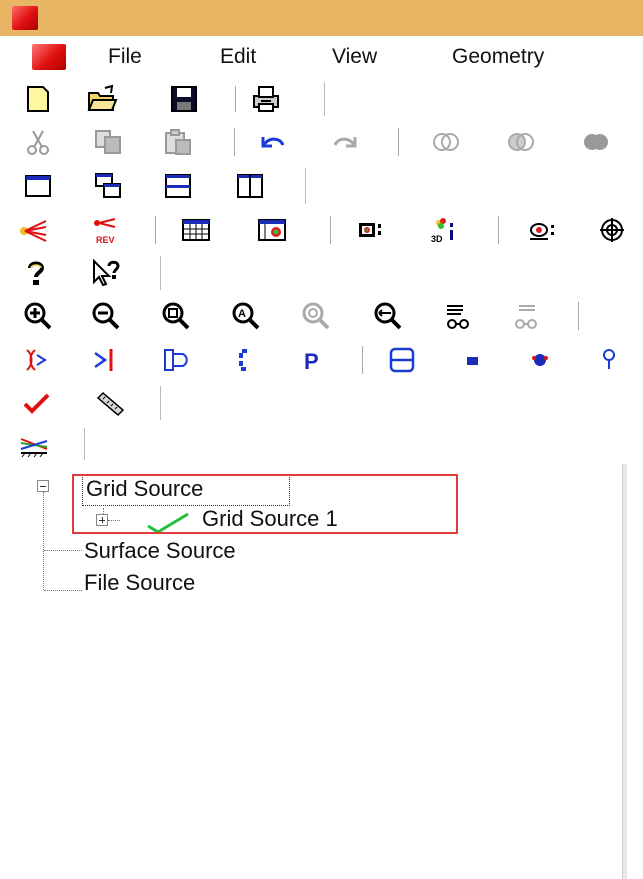 The image size is (643, 879). Describe the element at coordinates (612, 360) in the screenshot. I see `source-object-icon` at that location.